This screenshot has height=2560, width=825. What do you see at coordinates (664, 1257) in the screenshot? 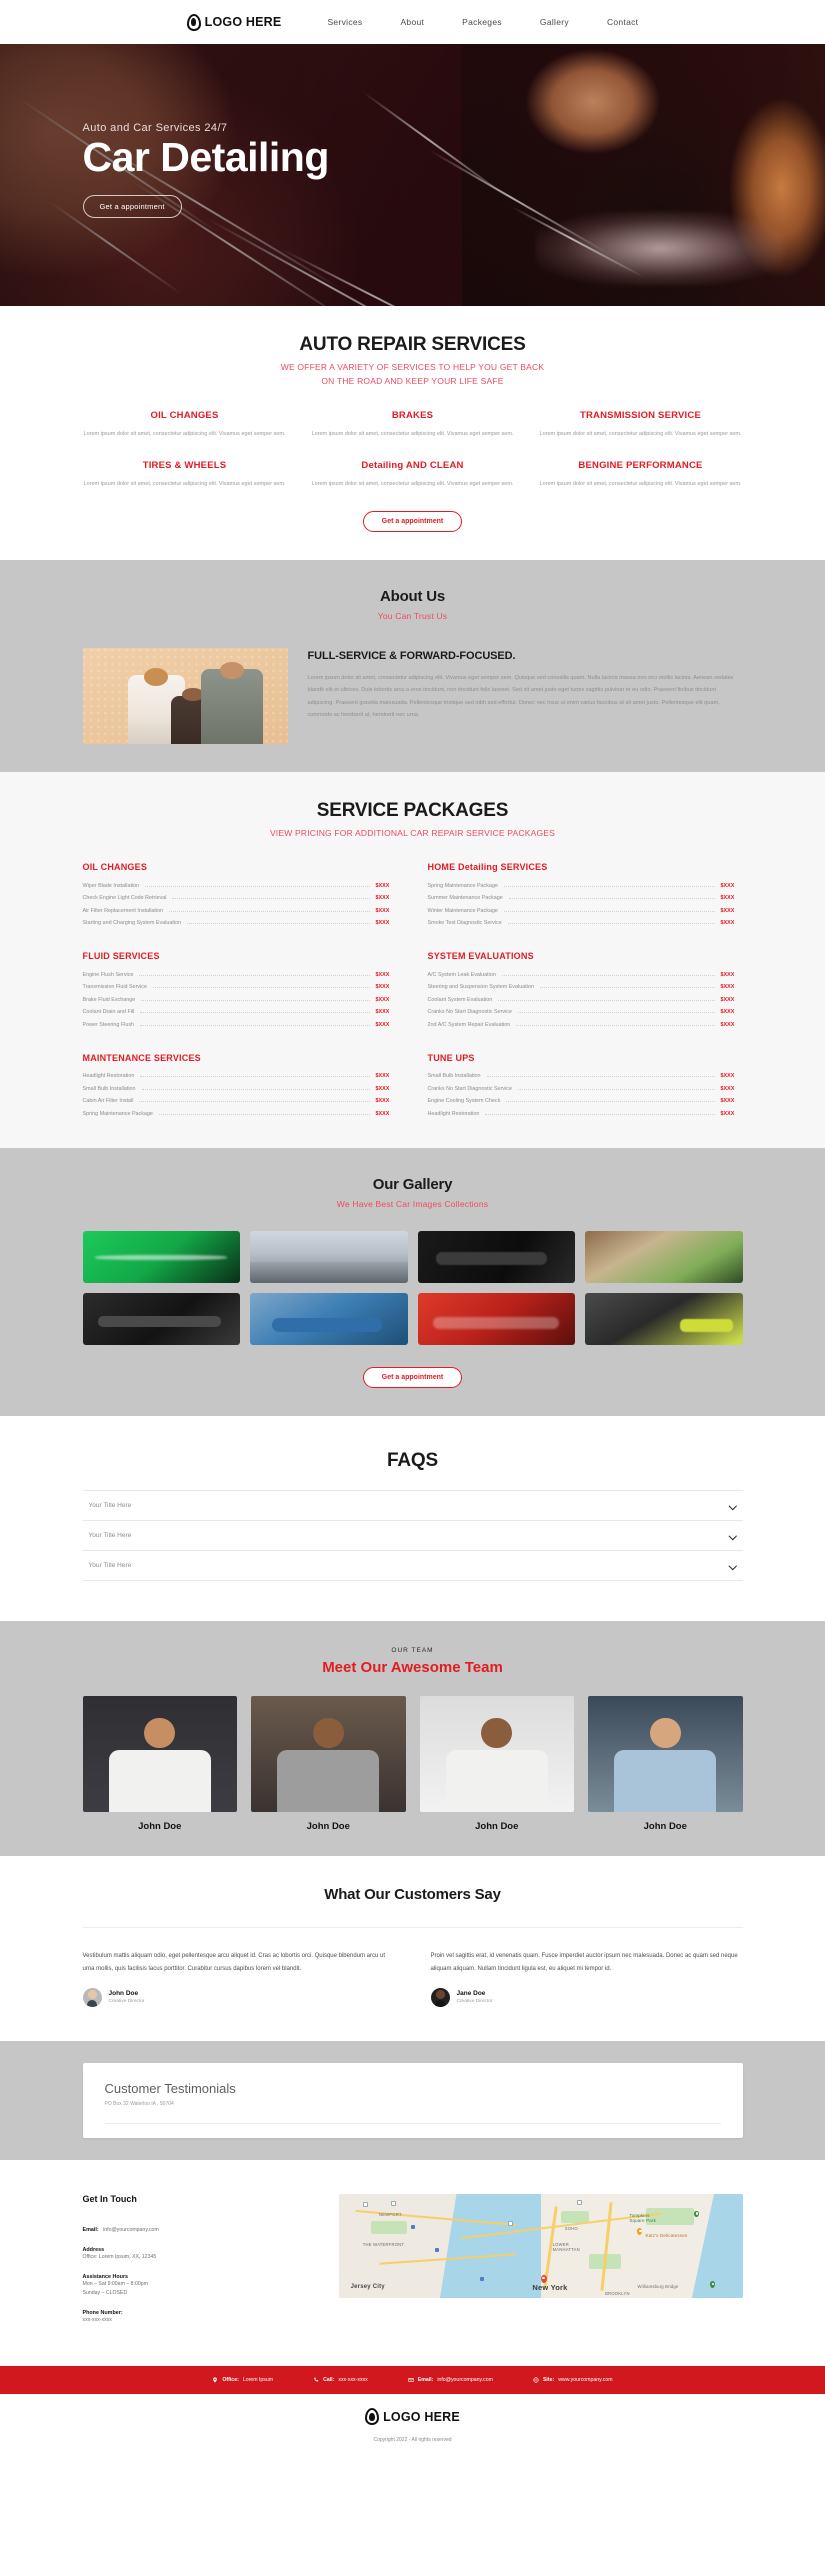
I see `gallery-image-vintage-car-outdoors` at bounding box center [664, 1257].